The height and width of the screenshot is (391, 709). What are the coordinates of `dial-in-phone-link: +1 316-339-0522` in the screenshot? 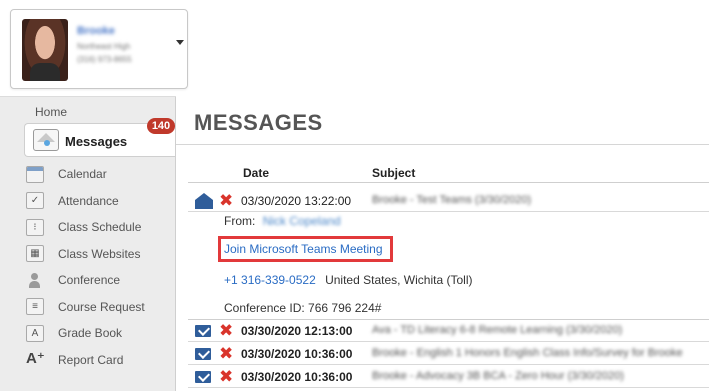 It's located at (270, 280).